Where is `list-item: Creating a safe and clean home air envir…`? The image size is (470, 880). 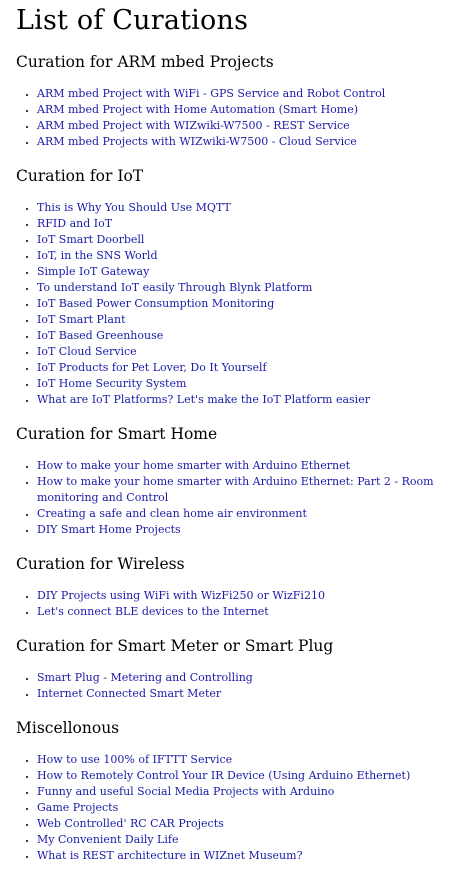
list-item: Creating a safe and clean home air envir… is located at coordinates (251, 514).